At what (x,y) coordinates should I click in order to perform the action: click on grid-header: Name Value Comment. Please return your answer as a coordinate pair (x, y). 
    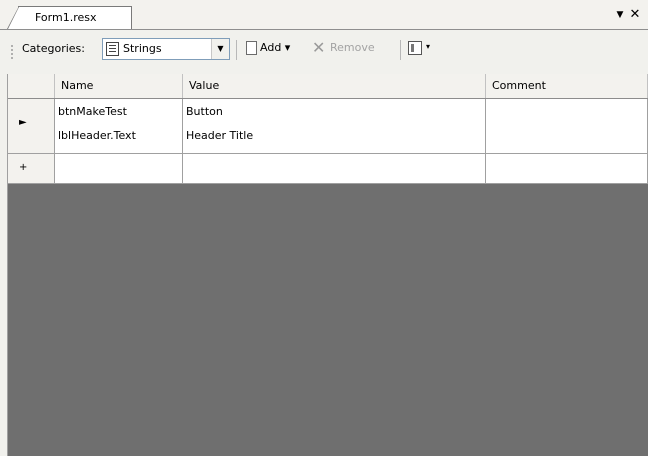
    Looking at the image, I should click on (328, 86).